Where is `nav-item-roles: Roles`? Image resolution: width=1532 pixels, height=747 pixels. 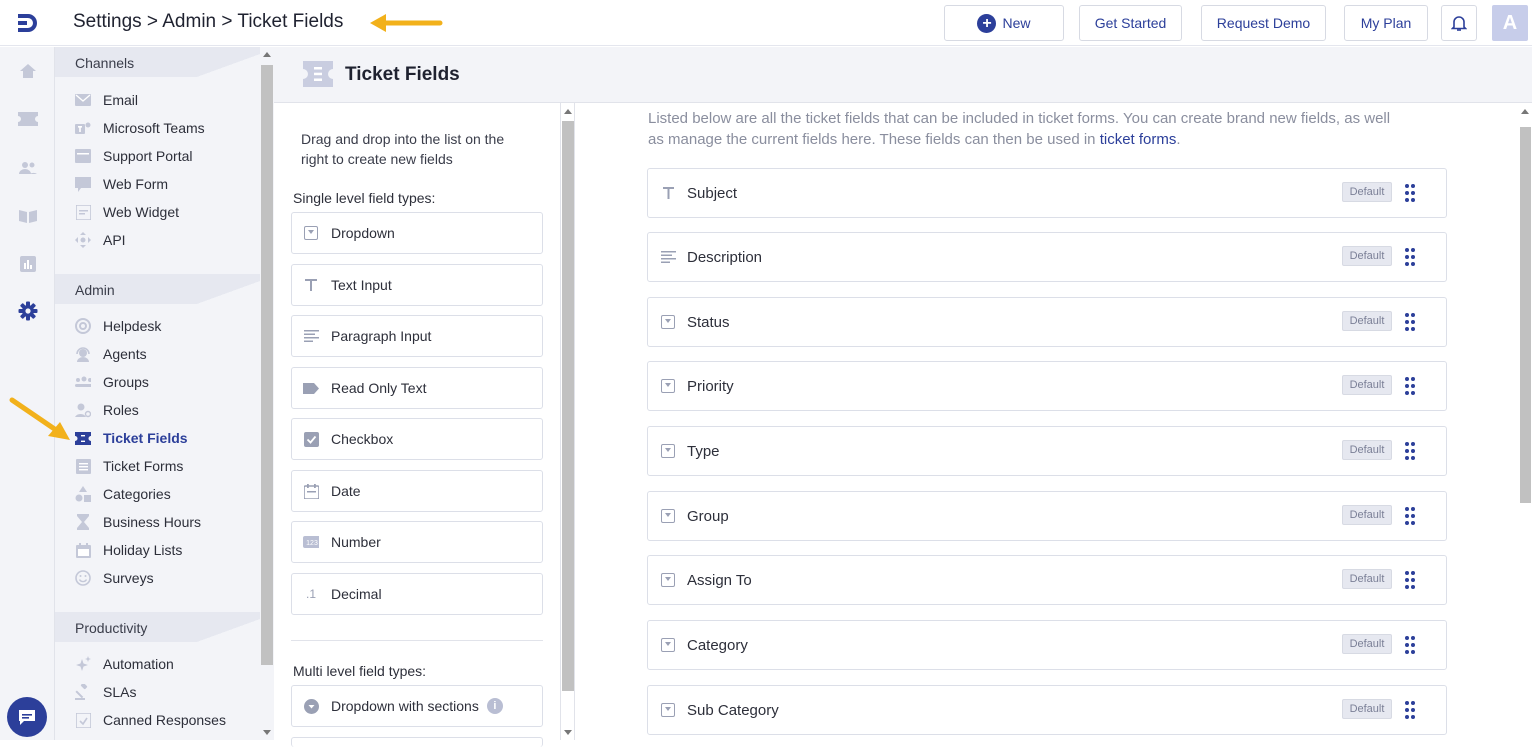 nav-item-roles: Roles is located at coordinates (107, 410).